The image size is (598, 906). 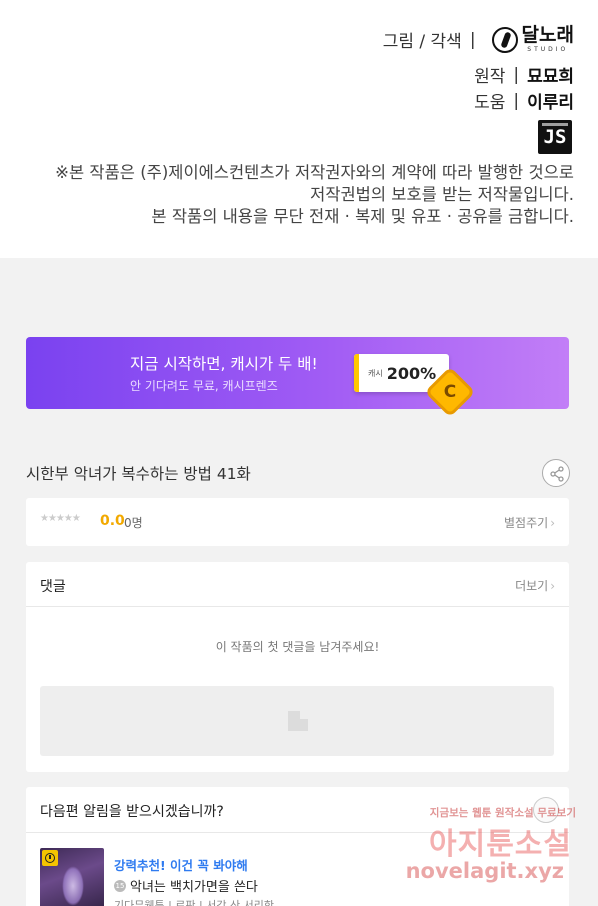 I want to click on original-label: 원작, so click(x=490, y=77).